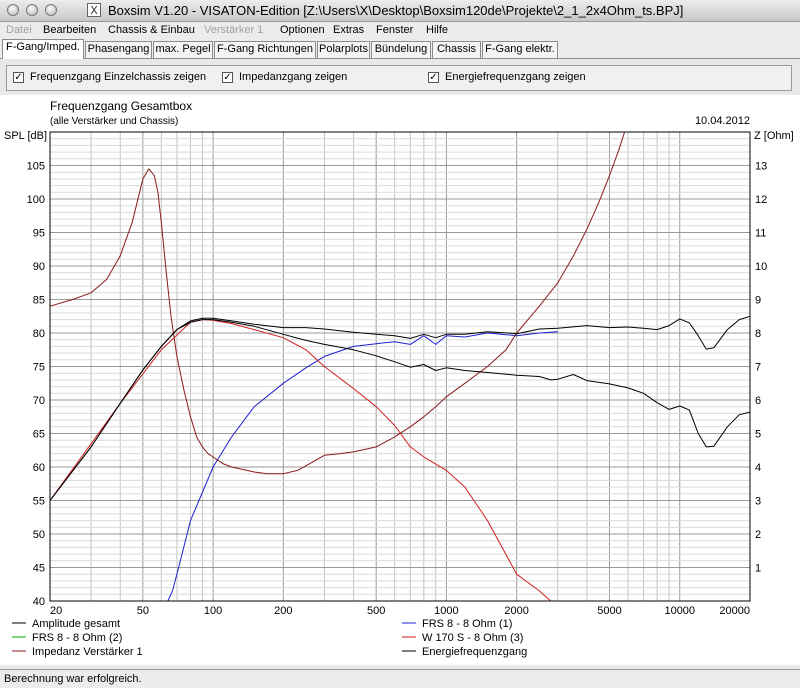 The image size is (800, 688). I want to click on legend-label: Amplitude gesamt, so click(76, 624).